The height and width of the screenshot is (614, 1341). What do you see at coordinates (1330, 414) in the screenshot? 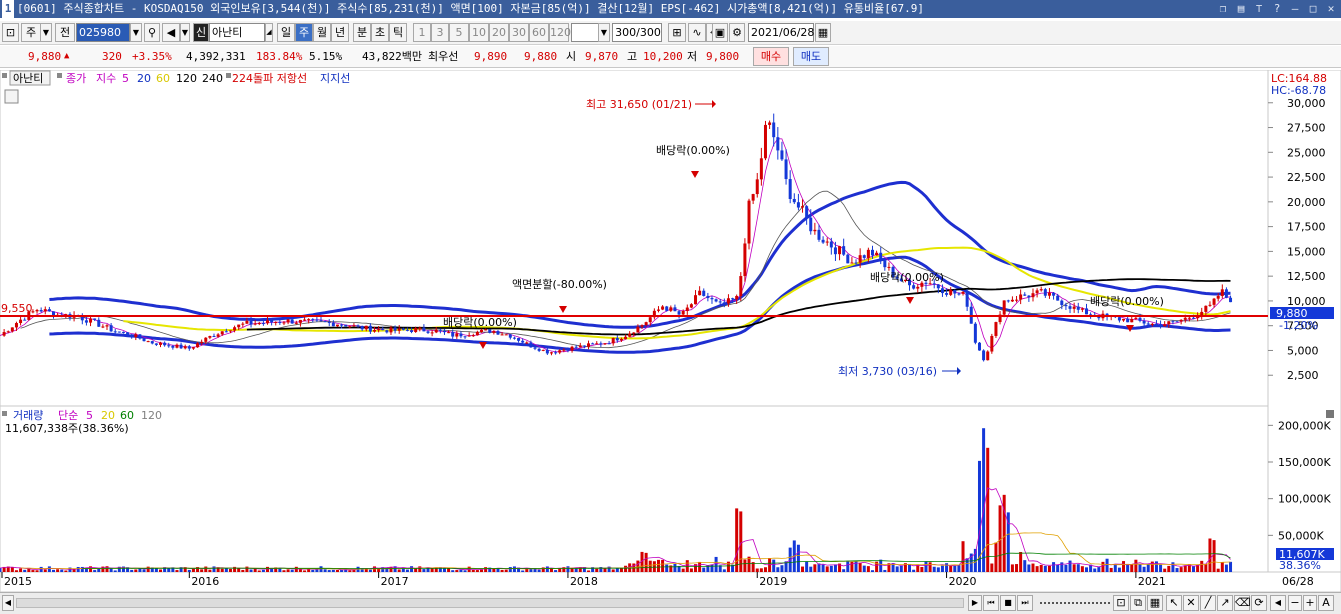
I see `panel-collapse-icon` at bounding box center [1330, 414].